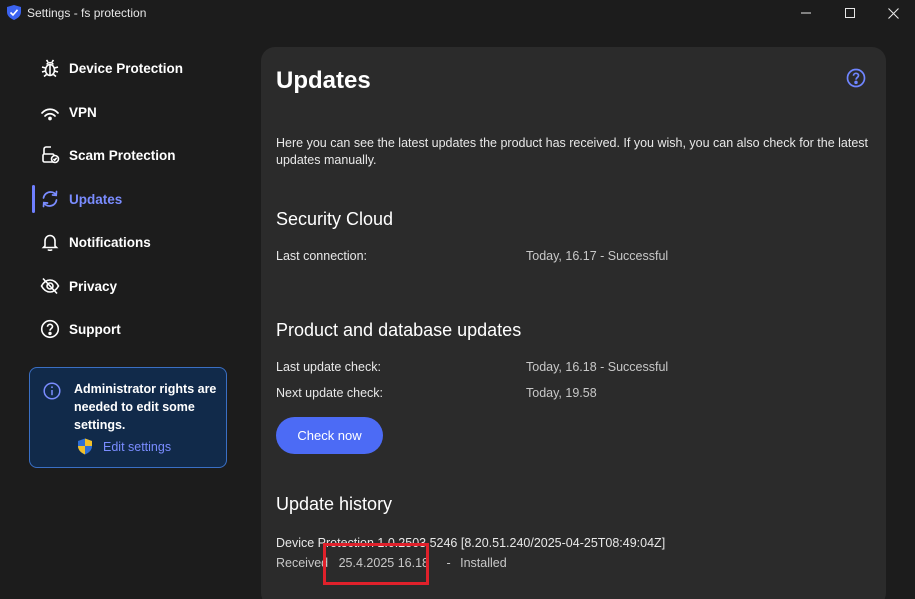  What do you see at coordinates (322, 256) in the screenshot?
I see `last-connection-label: Last connection:` at bounding box center [322, 256].